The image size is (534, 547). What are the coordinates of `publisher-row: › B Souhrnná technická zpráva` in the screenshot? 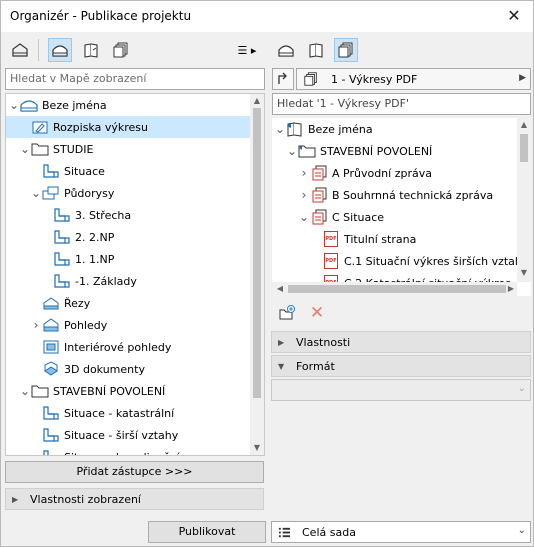 It's located at (401, 195).